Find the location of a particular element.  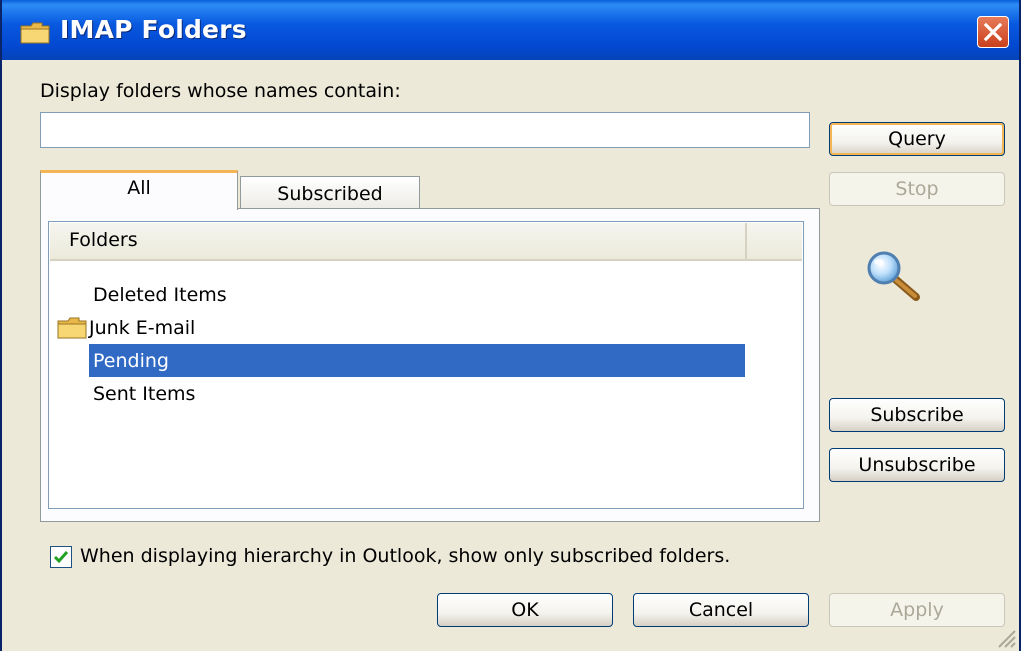

list-item: Pending is located at coordinates (417, 360).